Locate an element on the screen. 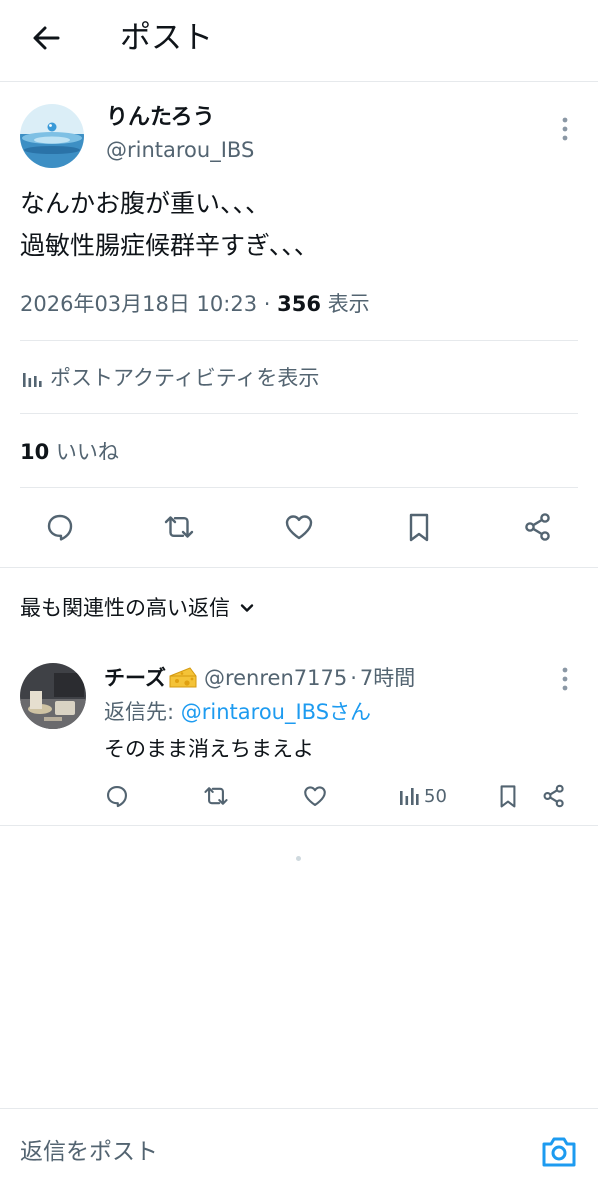  author-name: りんたろう is located at coordinates (160, 118).